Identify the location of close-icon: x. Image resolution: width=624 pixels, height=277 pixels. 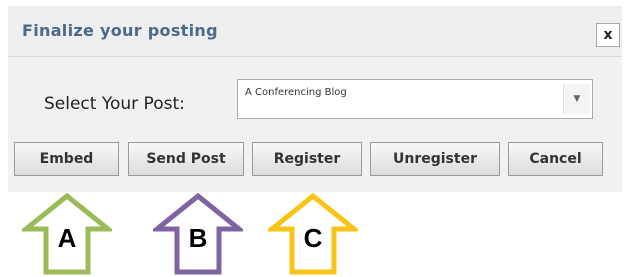
(608, 35).